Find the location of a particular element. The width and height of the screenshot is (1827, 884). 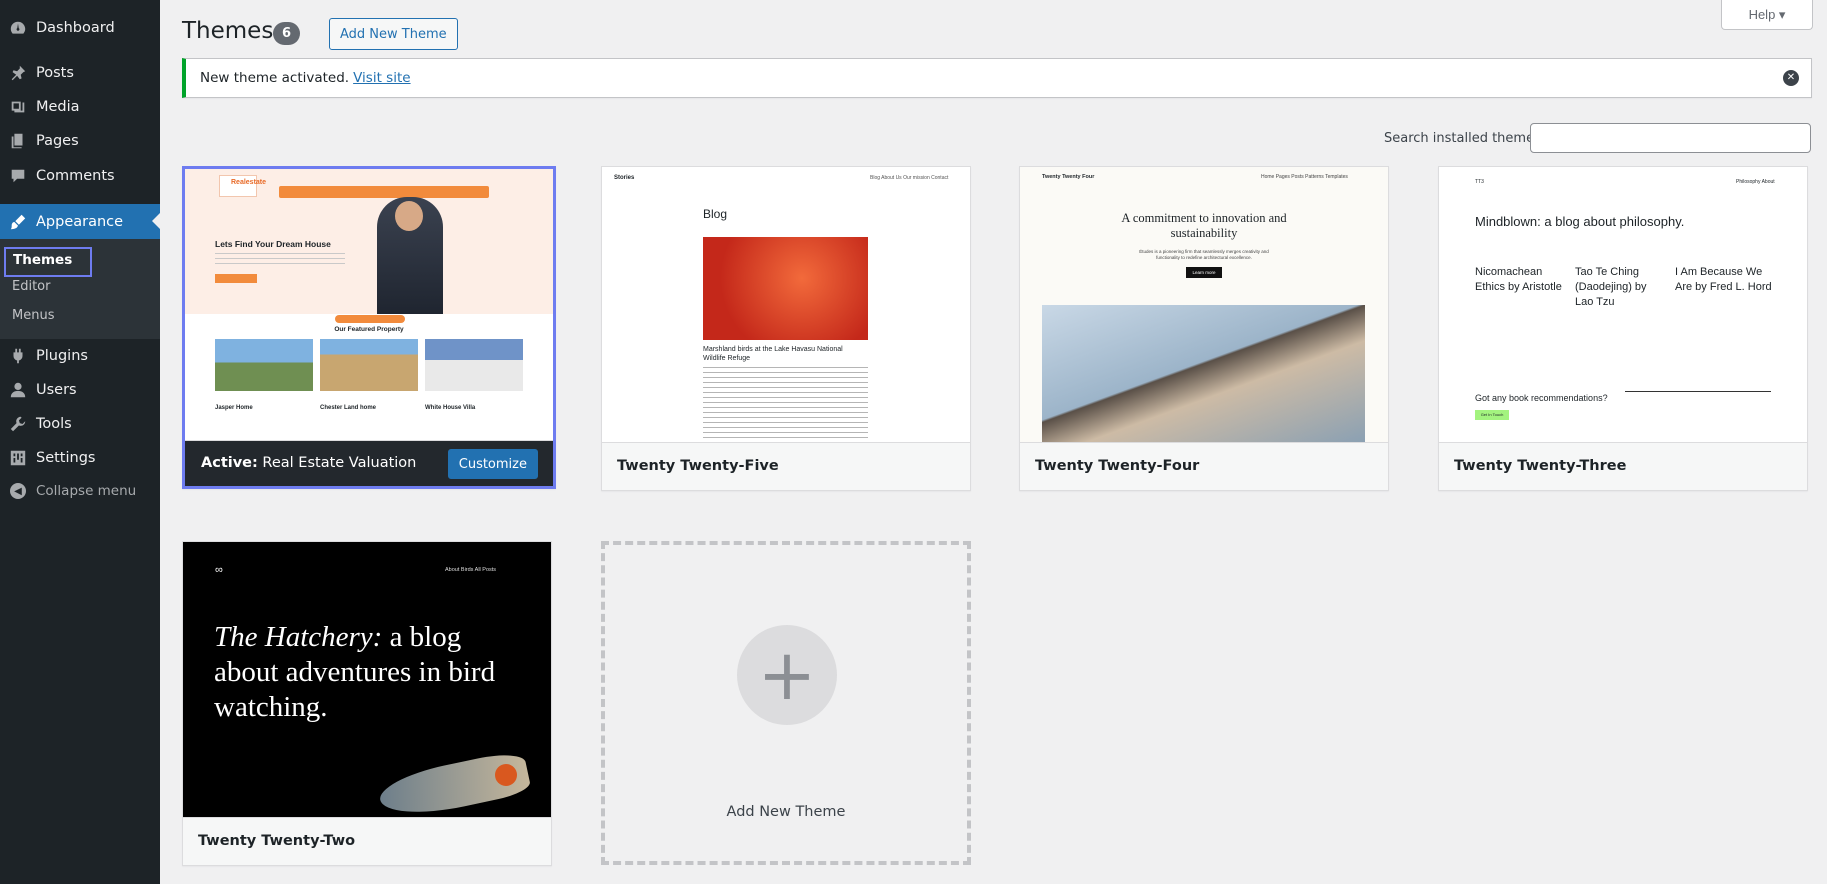

pin-icon is located at coordinates (18, 73).